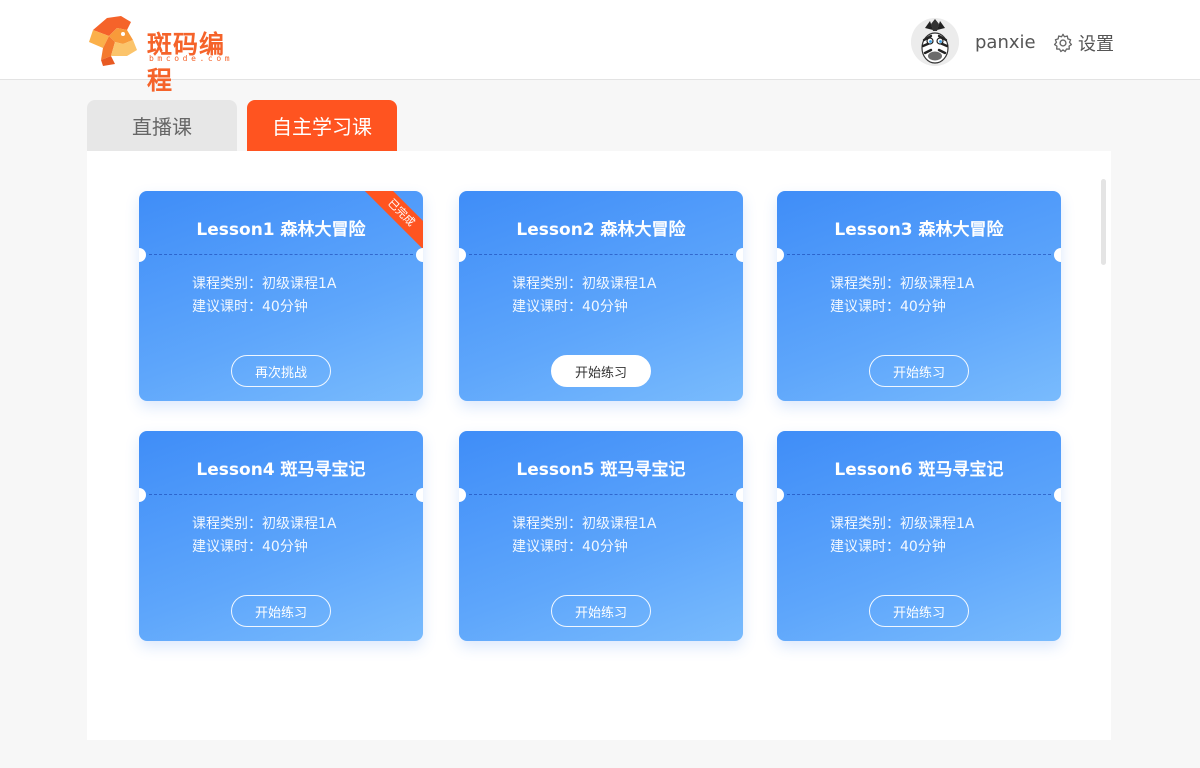 The image size is (1200, 768). I want to click on lesson-card-4: Lesson4 斑马寻宝记 课程类别：初级课程1A 建议课时：40分钟 开始练习, so click(281, 536).